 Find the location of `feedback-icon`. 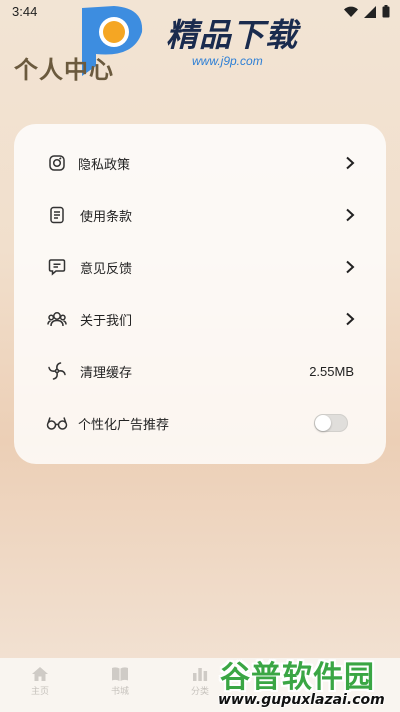

feedback-icon is located at coordinates (57, 267).